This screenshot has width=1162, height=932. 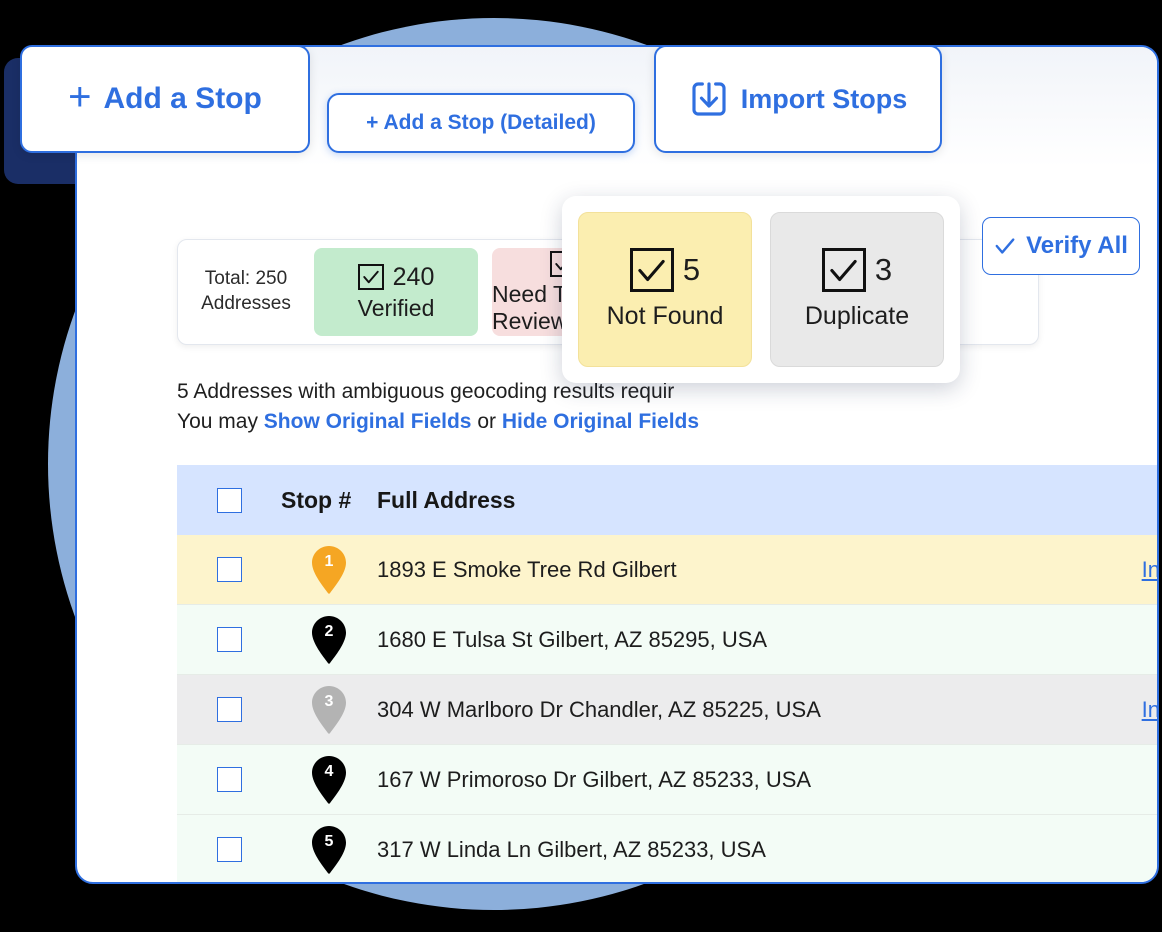 I want to click on verified-count: 240, so click(x=413, y=276).